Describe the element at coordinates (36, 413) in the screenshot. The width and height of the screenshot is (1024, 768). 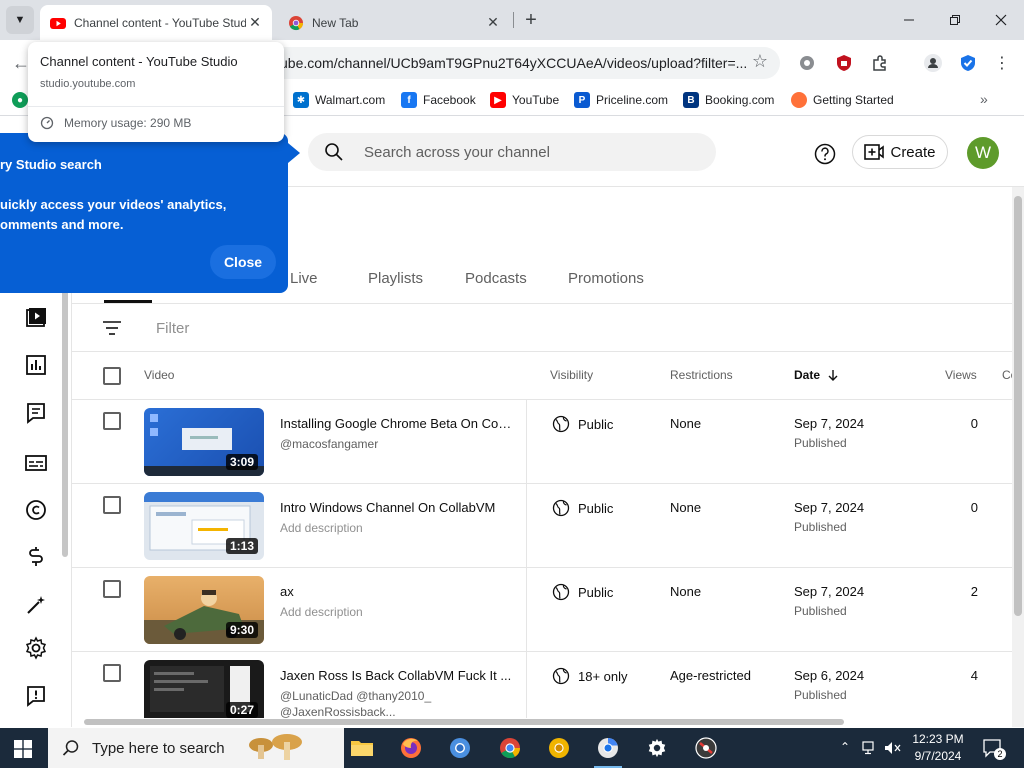
I see `comments-icon` at that location.